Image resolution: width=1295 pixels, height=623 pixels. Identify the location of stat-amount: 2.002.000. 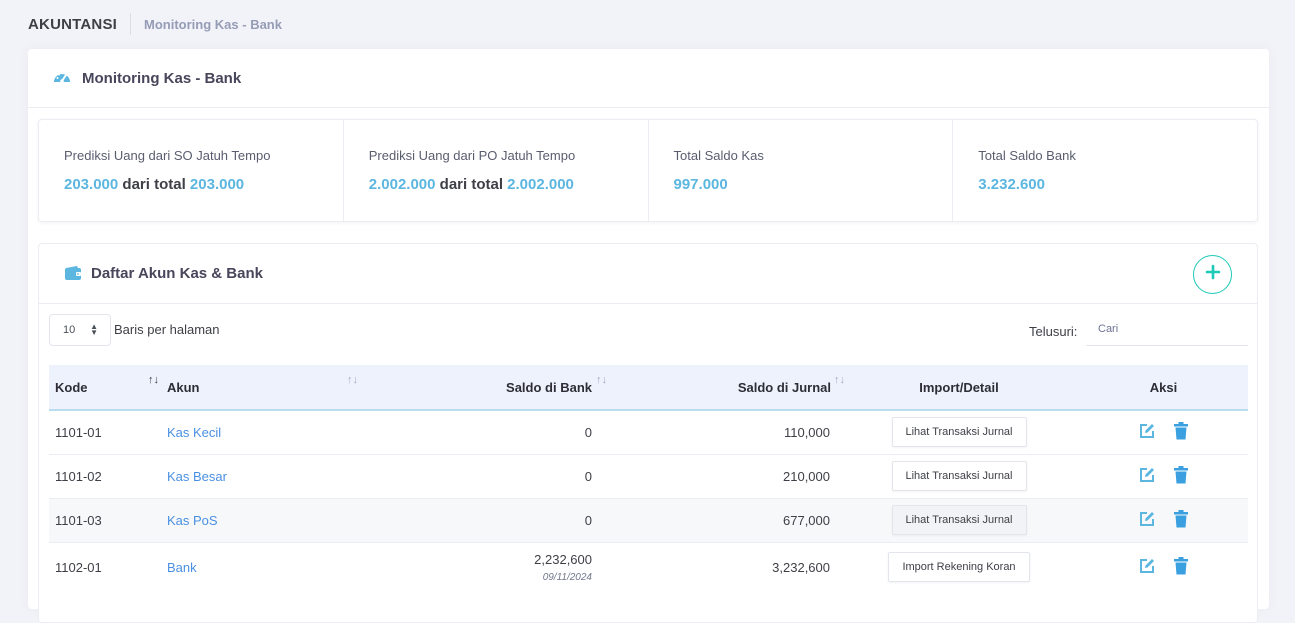
(402, 184).